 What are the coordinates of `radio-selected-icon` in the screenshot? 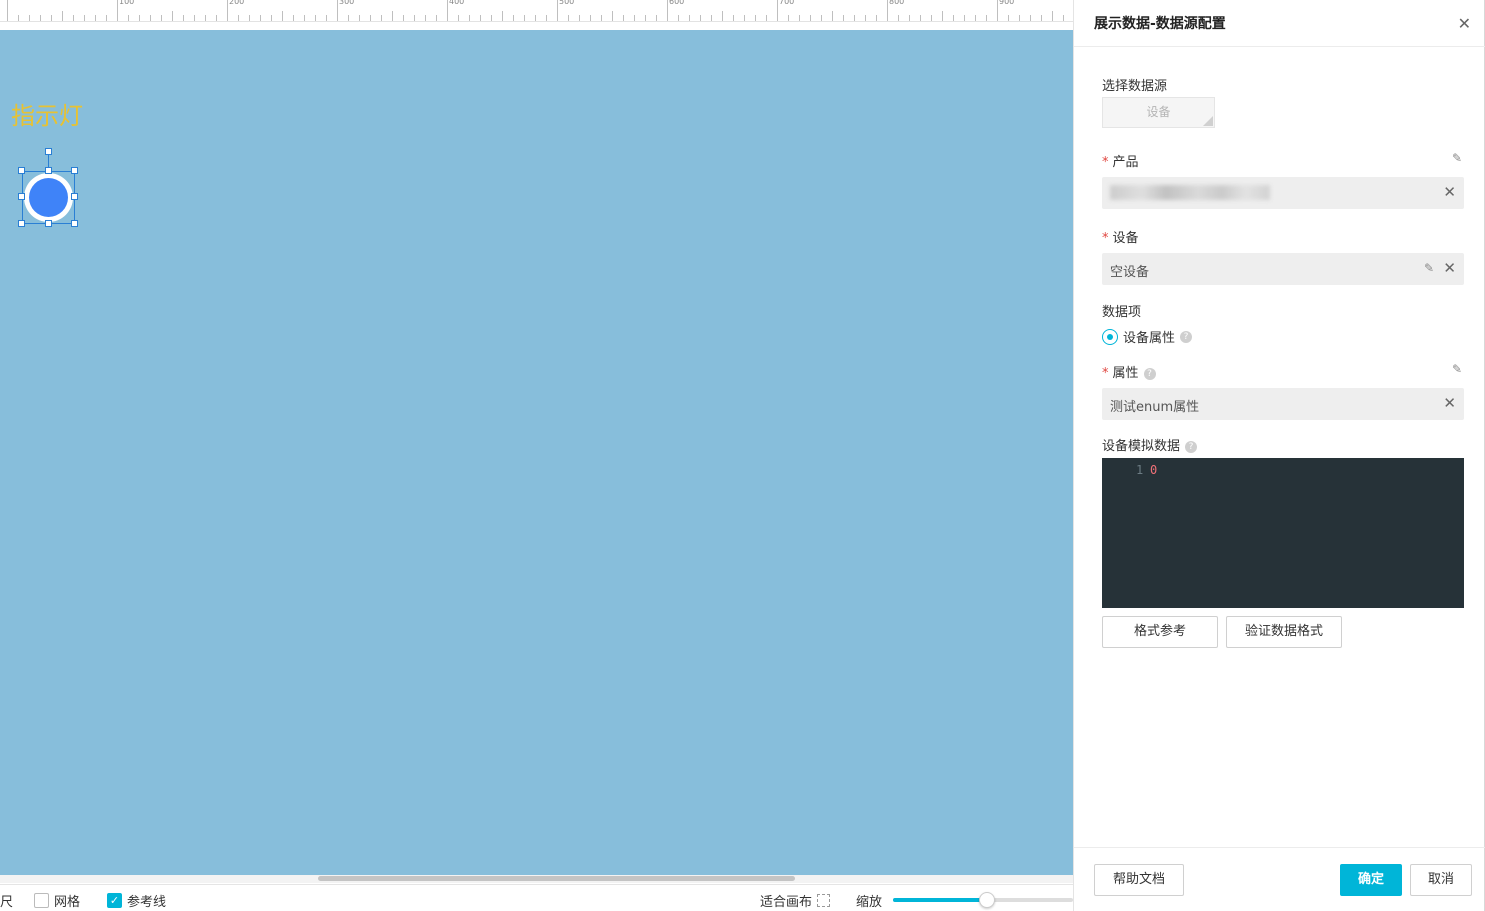 It's located at (1110, 336).